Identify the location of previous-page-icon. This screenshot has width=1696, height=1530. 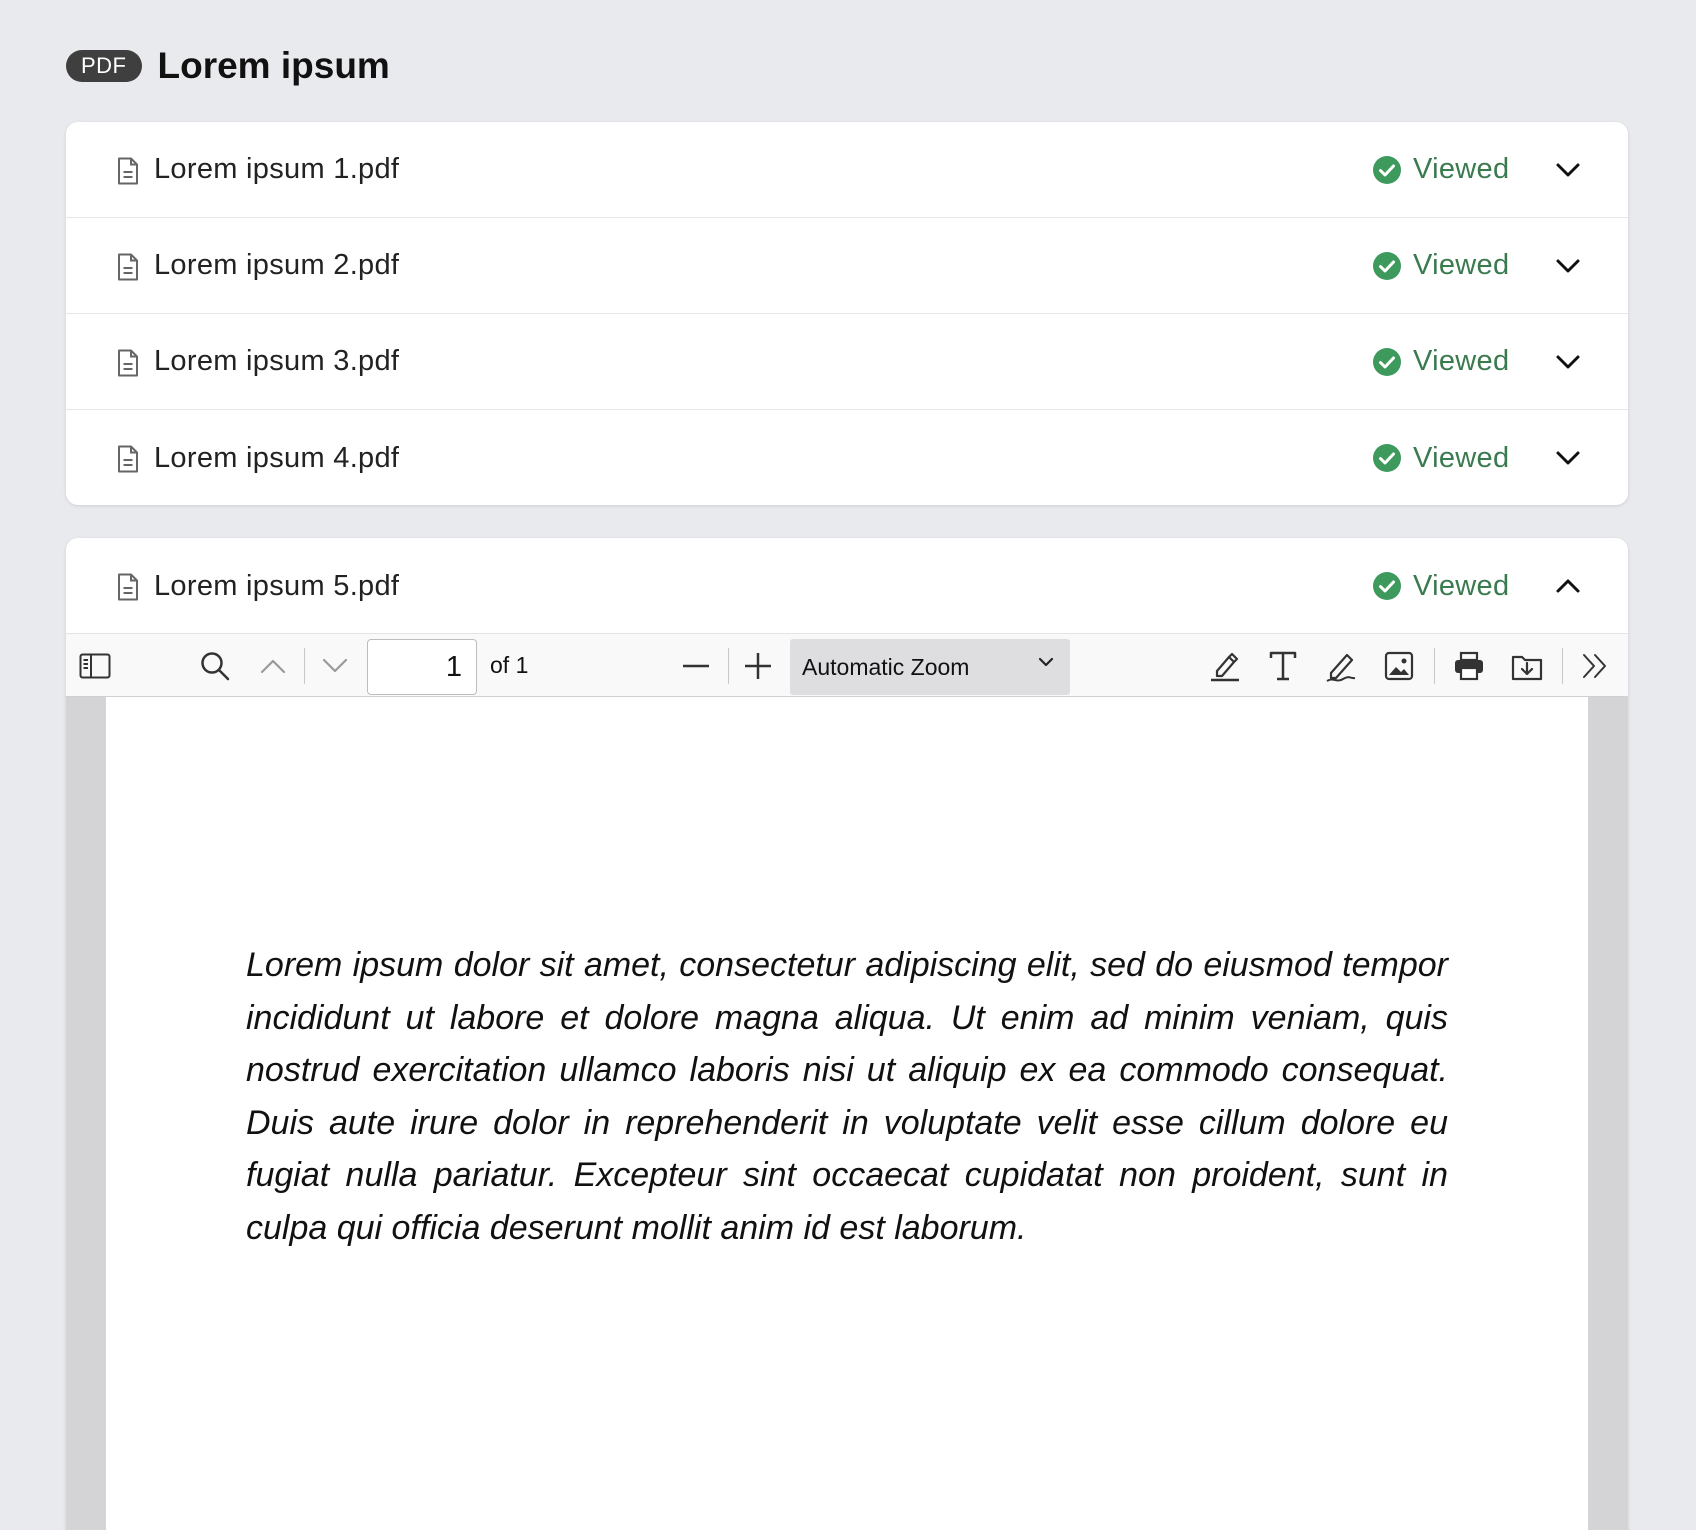
(273, 666).